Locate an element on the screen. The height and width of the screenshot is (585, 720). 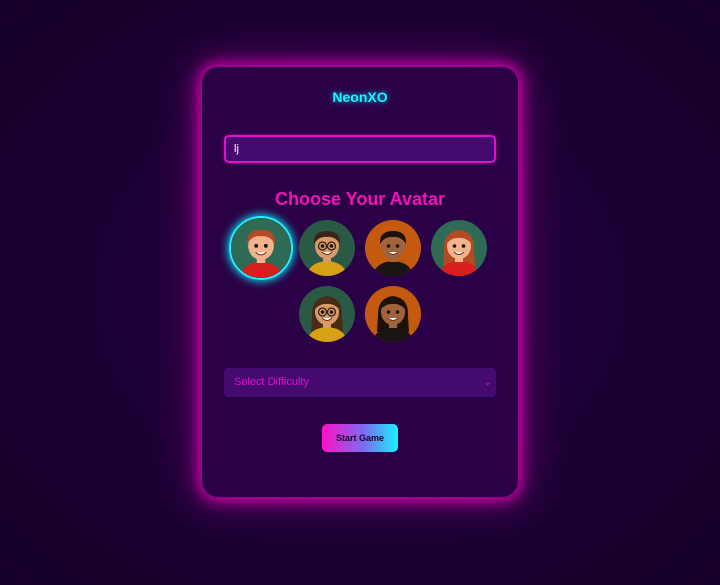
avatar-heading: Choose Your Avatar is located at coordinates (360, 199).